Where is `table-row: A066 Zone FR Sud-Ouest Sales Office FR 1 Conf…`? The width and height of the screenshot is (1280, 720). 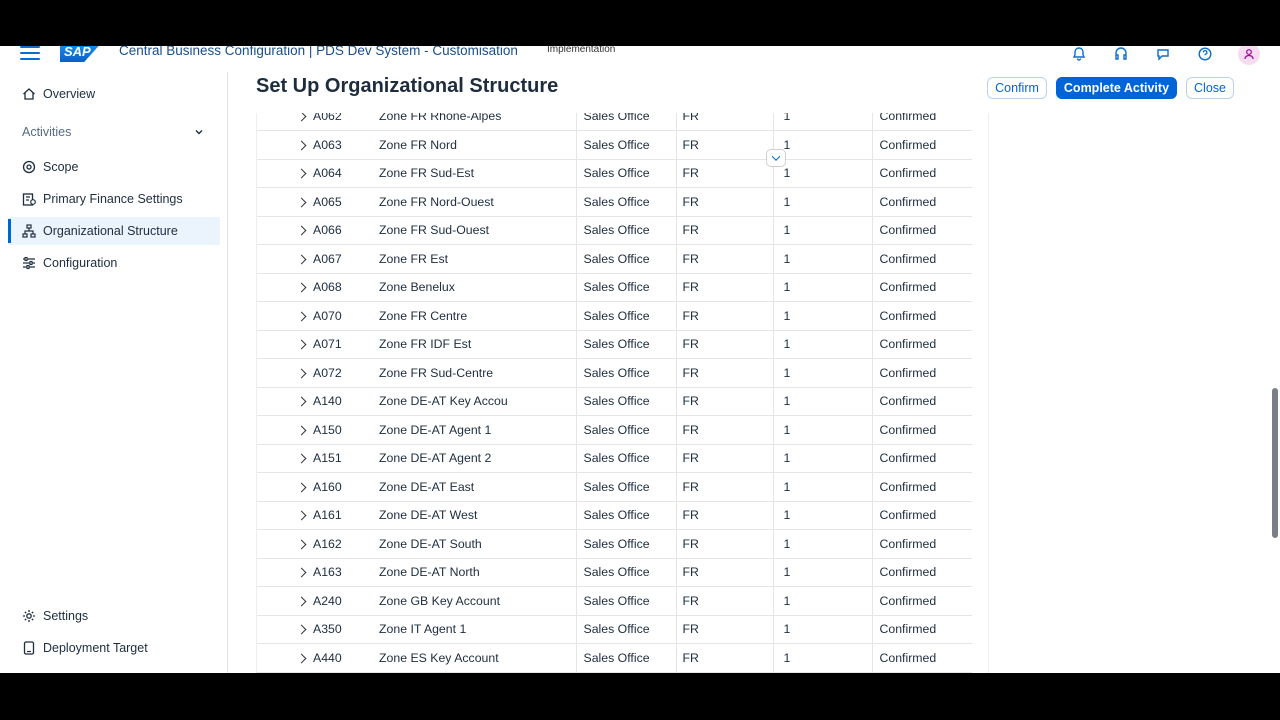
table-row: A066 Zone FR Sud-Ouest Sales Office FR 1 Conf… is located at coordinates (614, 230).